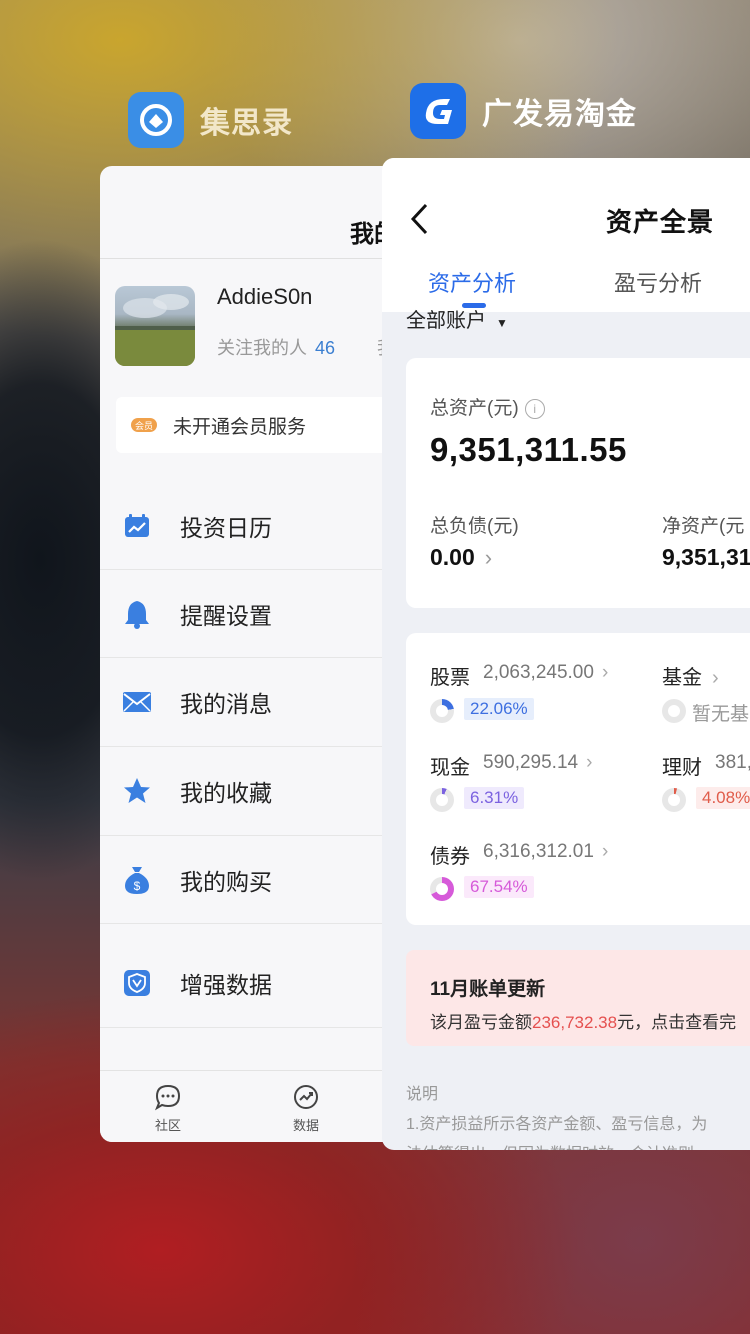  Describe the element at coordinates (419, 219) in the screenshot. I see `chevron-left-icon` at that location.